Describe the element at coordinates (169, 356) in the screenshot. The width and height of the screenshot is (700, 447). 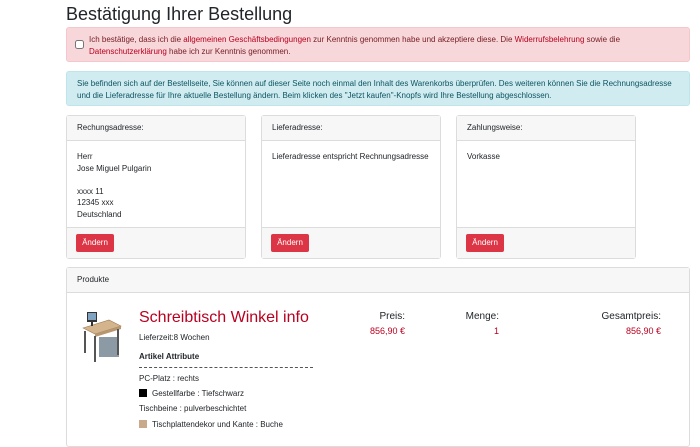
I see `attributes-heading: Artikel Attribute` at that location.